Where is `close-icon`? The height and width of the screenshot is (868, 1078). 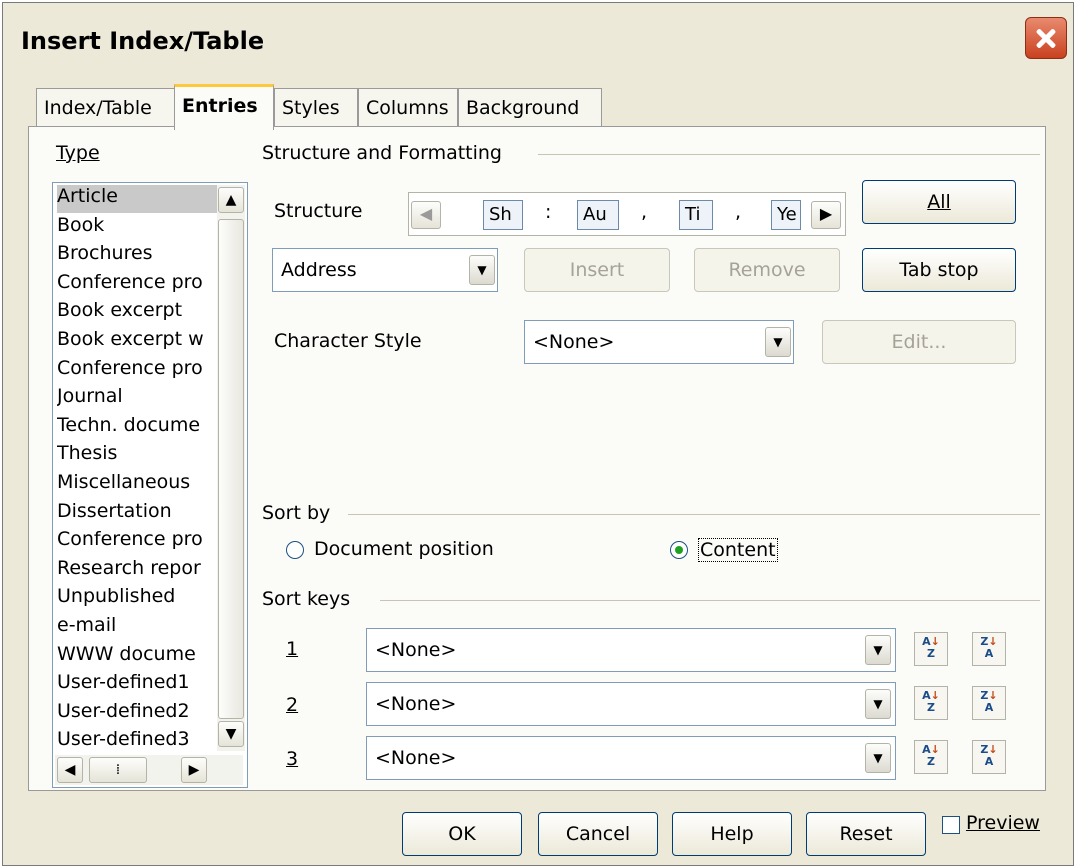
close-icon is located at coordinates (1046, 38).